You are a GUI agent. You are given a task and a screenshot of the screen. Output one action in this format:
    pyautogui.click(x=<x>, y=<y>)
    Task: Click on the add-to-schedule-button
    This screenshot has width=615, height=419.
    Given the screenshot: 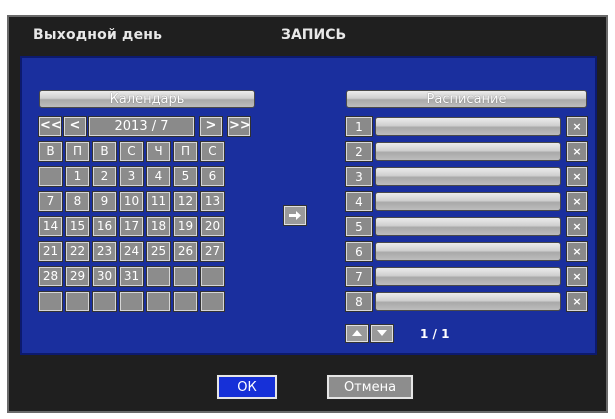 What is the action you would take?
    pyautogui.click(x=295, y=215)
    